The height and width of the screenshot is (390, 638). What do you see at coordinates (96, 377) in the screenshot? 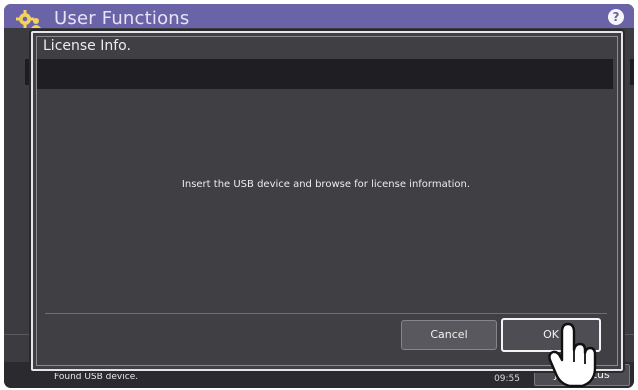
I see `status-message: Found USB device.` at bounding box center [96, 377].